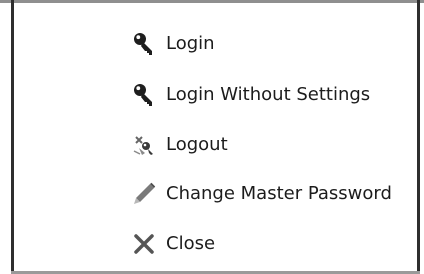  Describe the element at coordinates (190, 43) in the screenshot. I see `menu-item-label: Login` at that location.